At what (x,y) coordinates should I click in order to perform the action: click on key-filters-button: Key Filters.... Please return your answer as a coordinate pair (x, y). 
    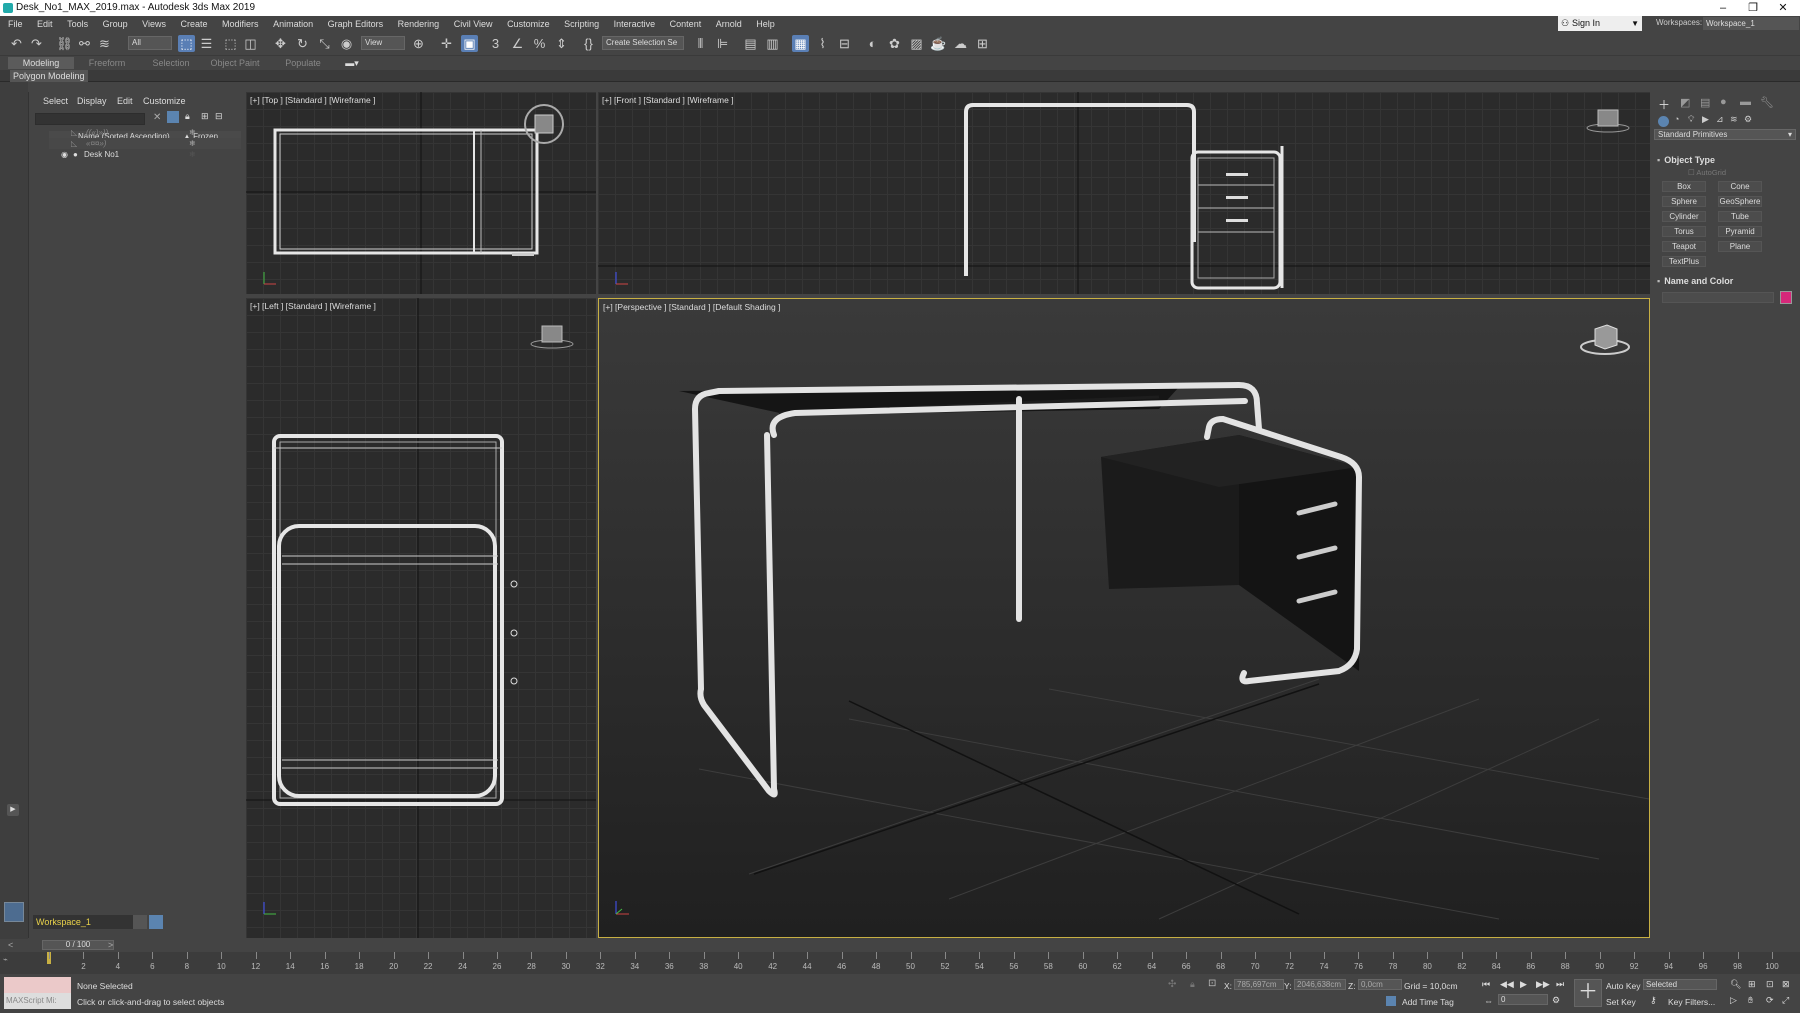
    Looking at the image, I should click on (1691, 1002).